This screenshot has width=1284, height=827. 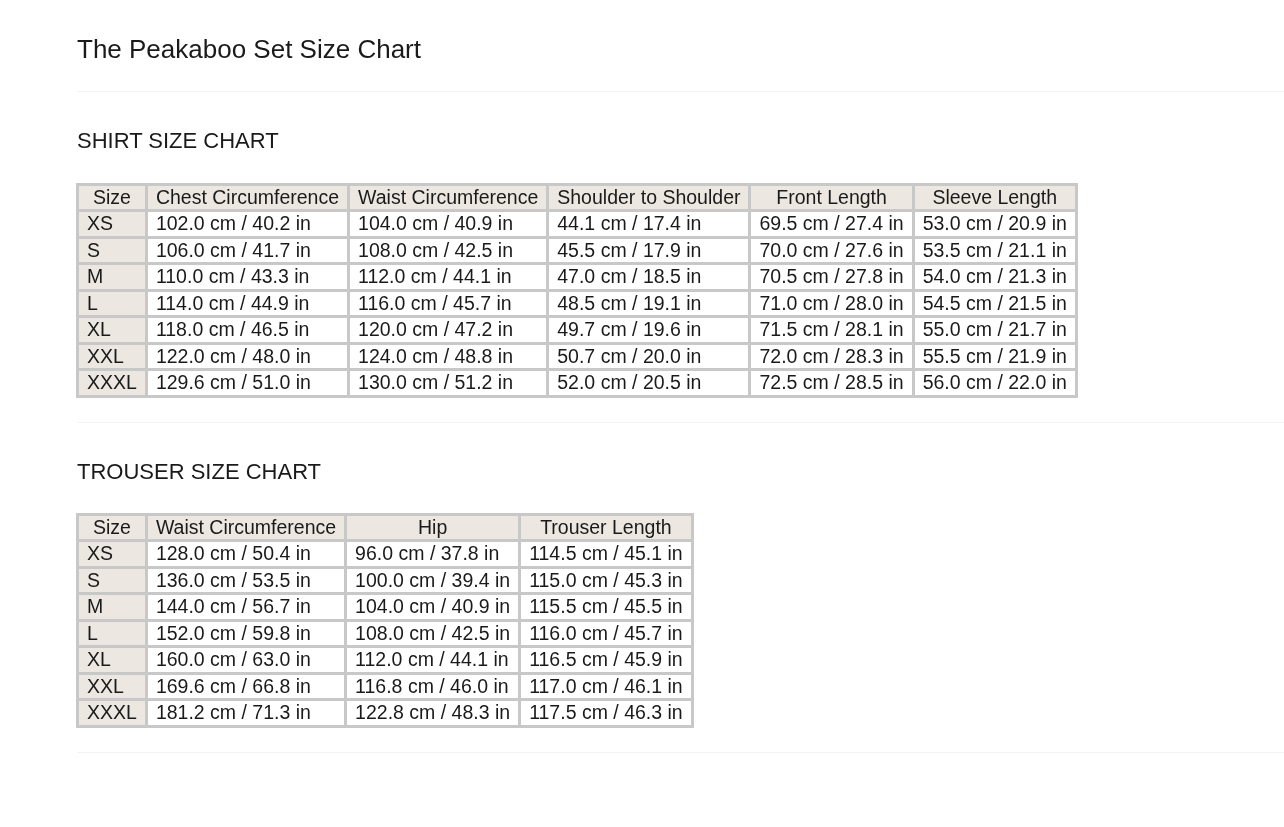 What do you see at coordinates (246, 607) in the screenshot?
I see `table-cell: 144.0 cm / 56.7 in` at bounding box center [246, 607].